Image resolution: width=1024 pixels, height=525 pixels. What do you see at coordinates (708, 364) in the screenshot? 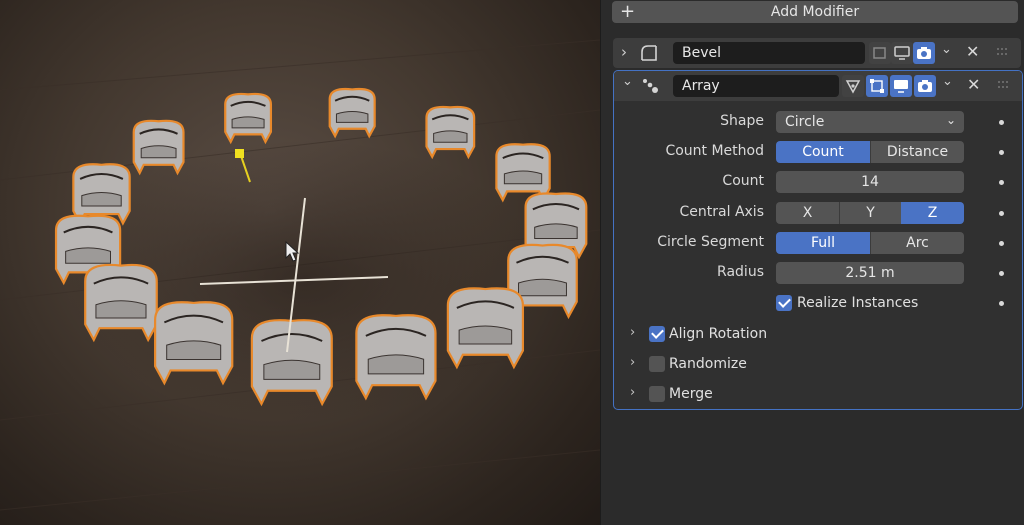
I see `randomize-label: Randomize` at bounding box center [708, 364].